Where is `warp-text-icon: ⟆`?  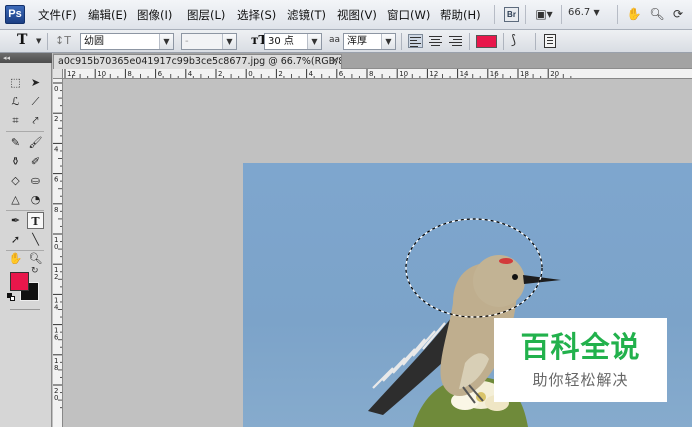
warp-text-icon: ⟆ is located at coordinates (513, 40).